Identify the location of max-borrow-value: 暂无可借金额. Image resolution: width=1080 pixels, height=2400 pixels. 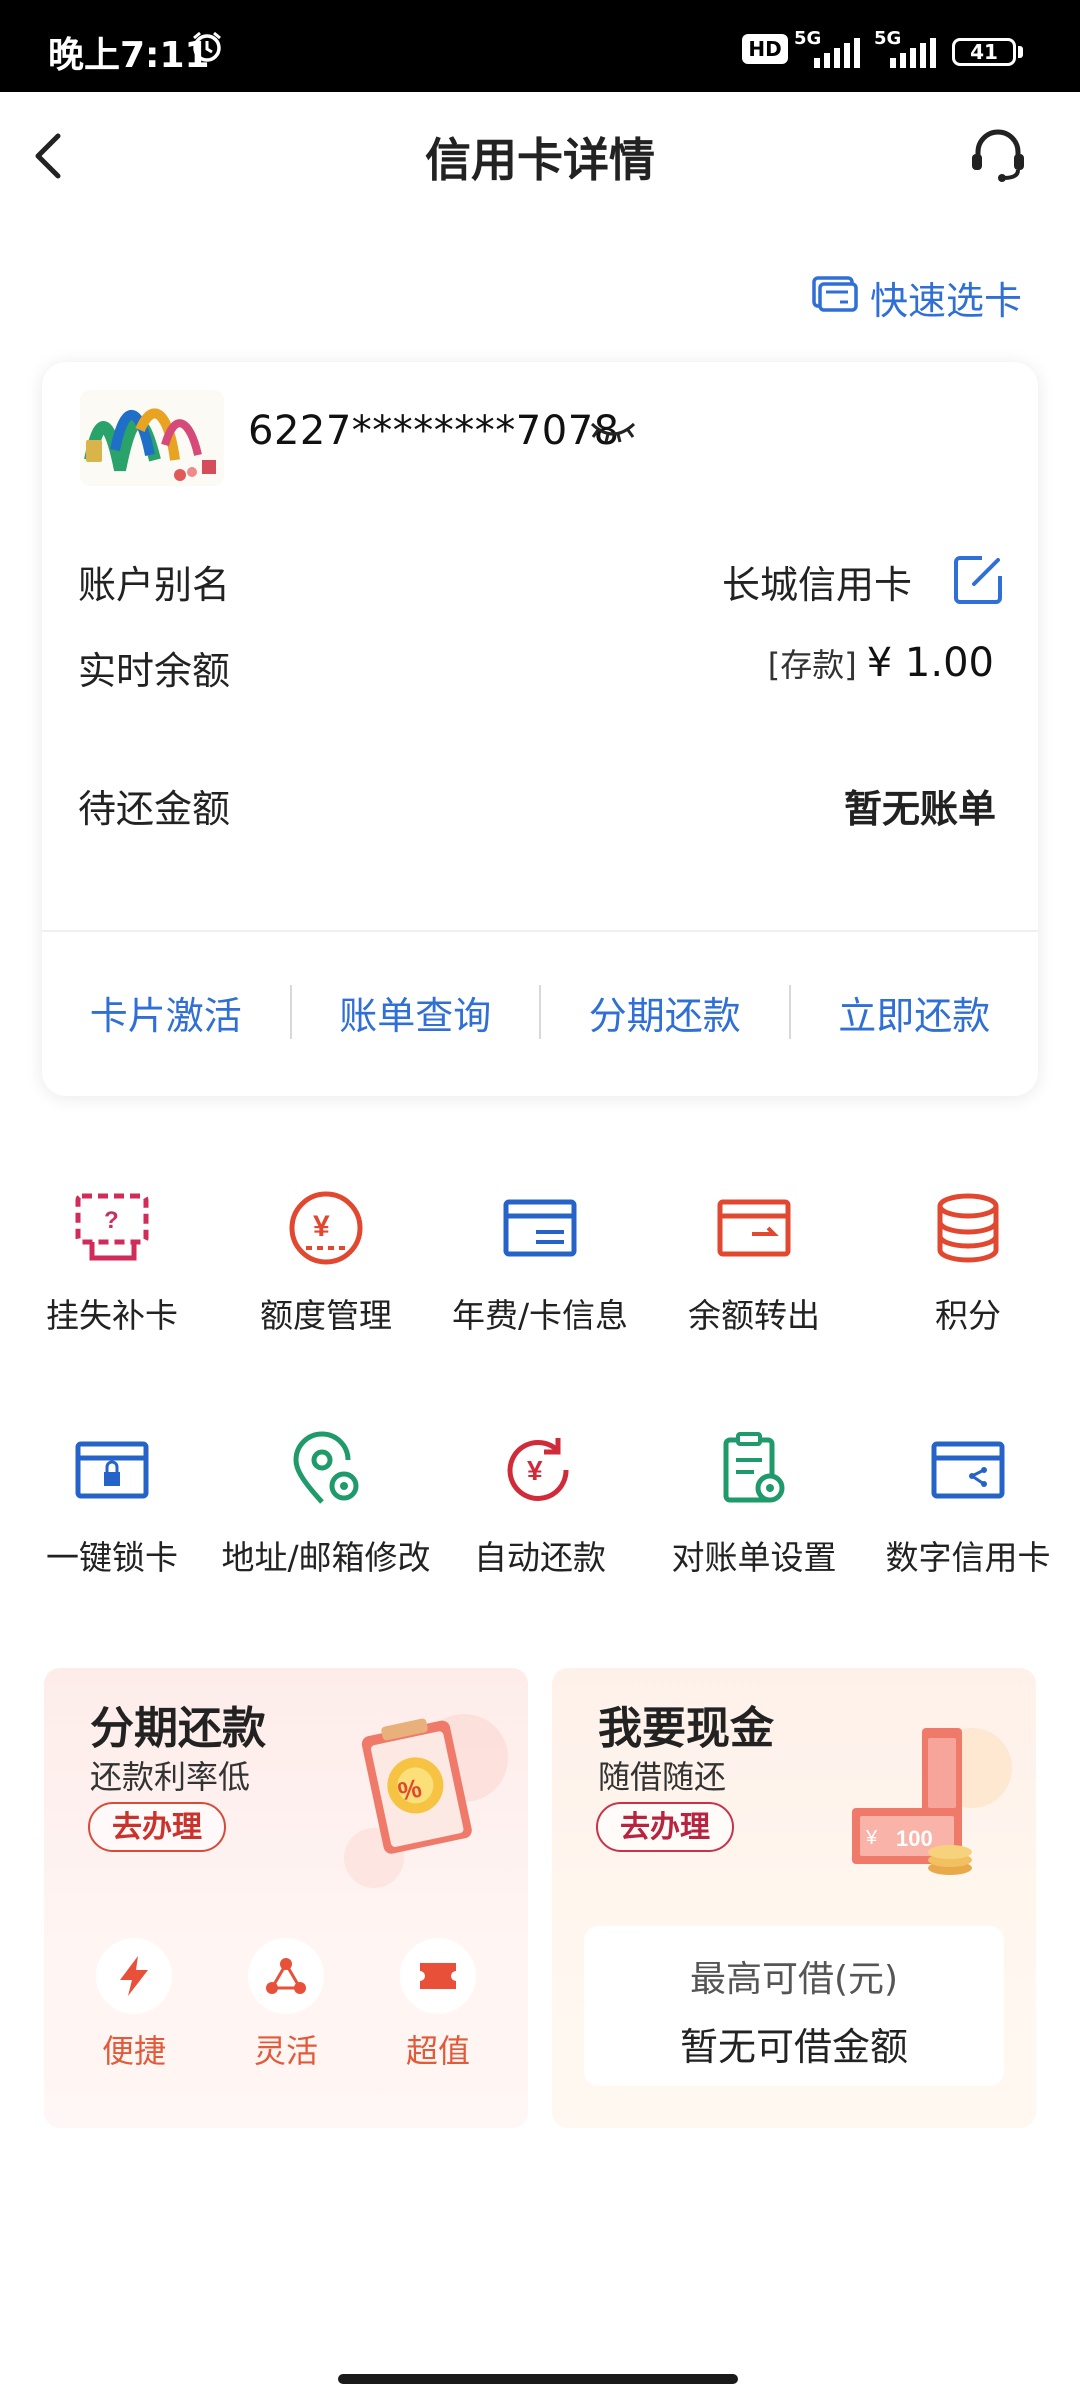
(793, 2047).